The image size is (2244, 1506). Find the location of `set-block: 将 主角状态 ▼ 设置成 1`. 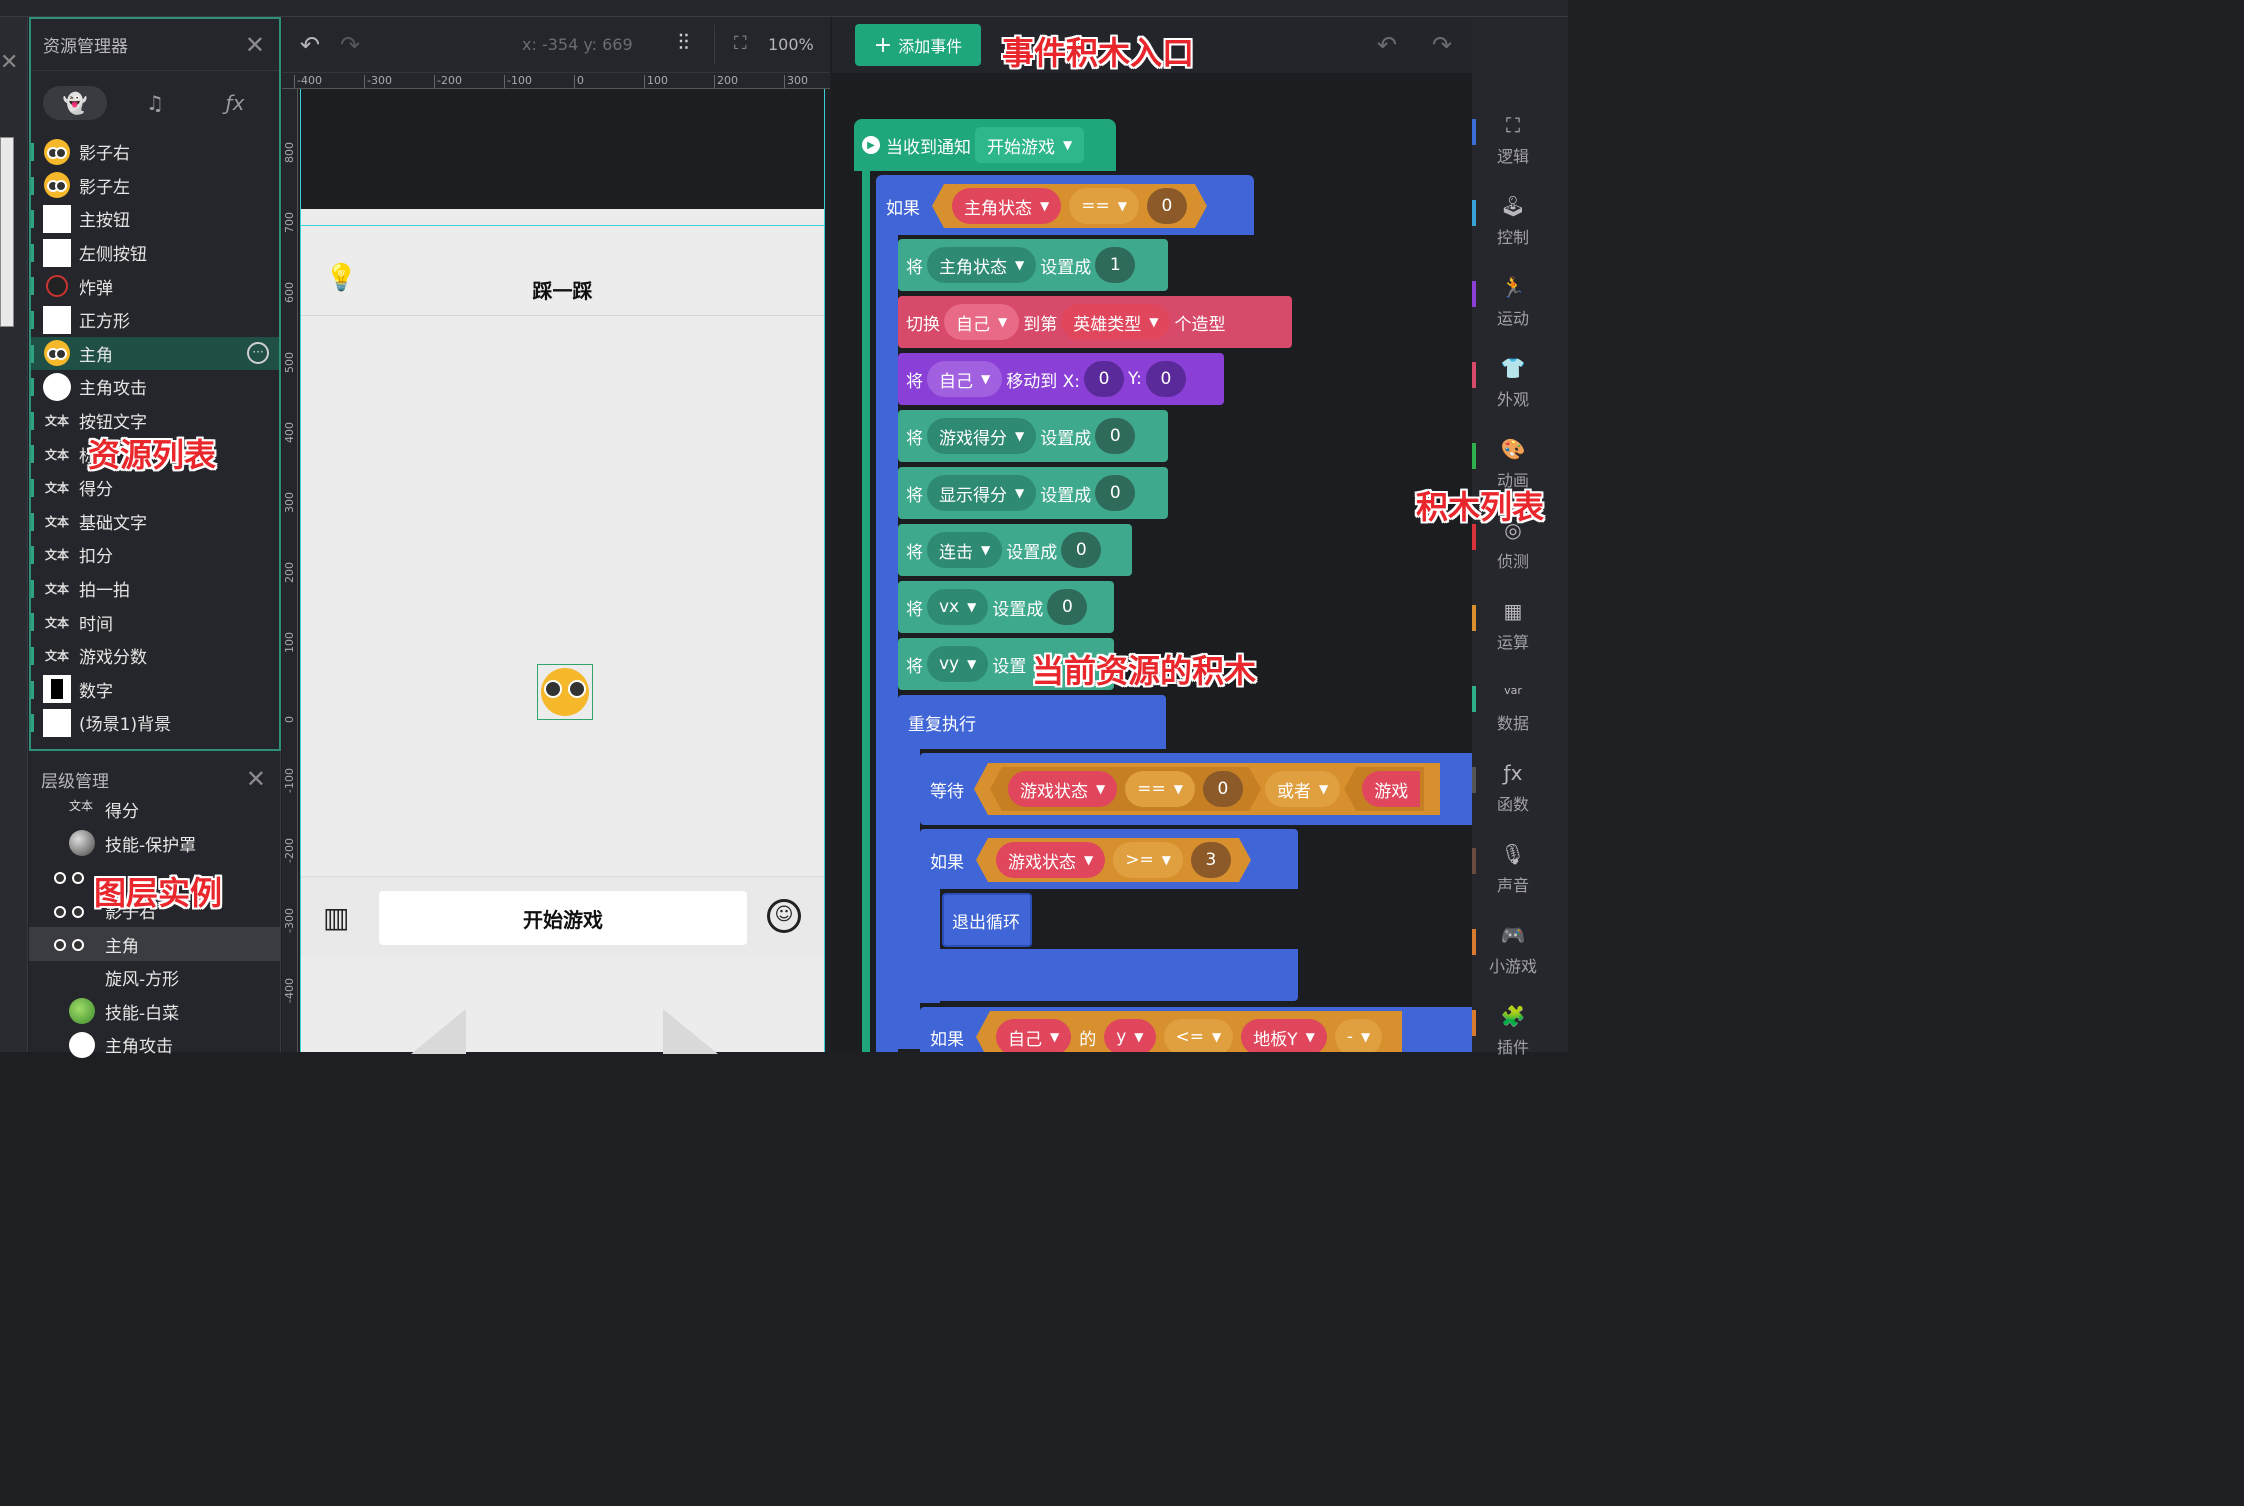

set-block: 将 主角状态 ▼ 设置成 1 is located at coordinates (1033, 265).